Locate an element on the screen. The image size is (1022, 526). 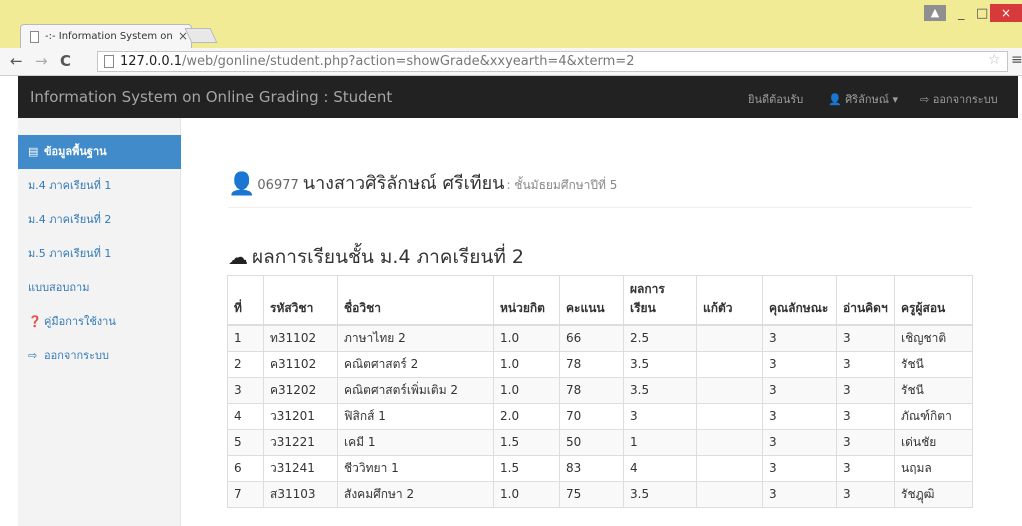
cell-teacher: เด่นชัย is located at coordinates (933, 442).